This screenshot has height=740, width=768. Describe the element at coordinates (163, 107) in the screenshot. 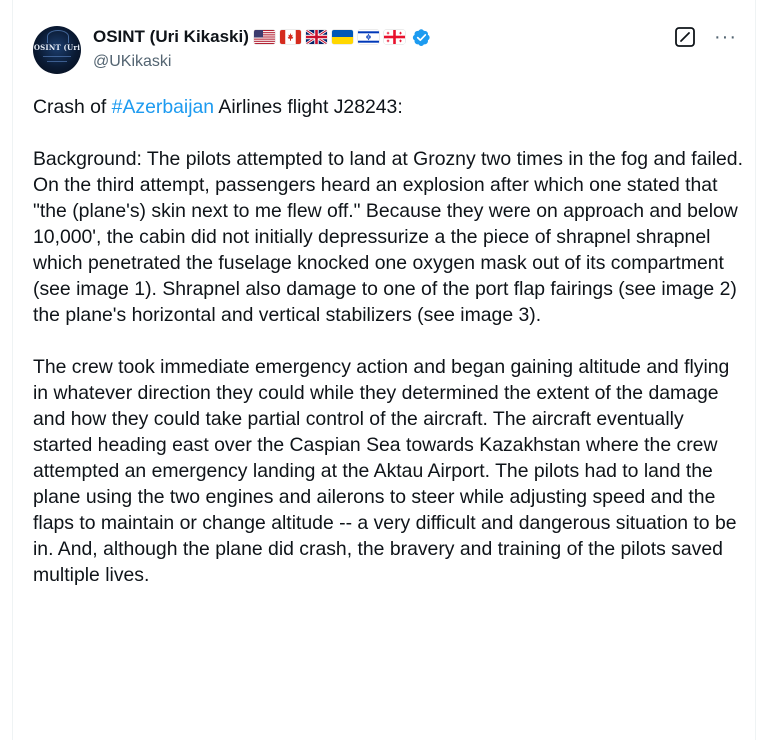

I see `hashtag-link: #Azerbaijan` at that location.